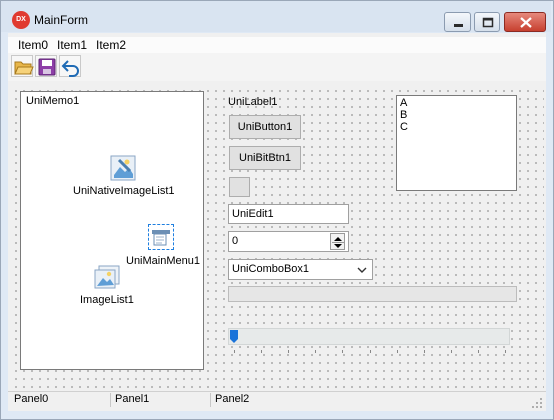 The width and height of the screenshot is (554, 420). What do you see at coordinates (107, 300) in the screenshot?
I see `image-list-label: ImageList1` at bounding box center [107, 300].